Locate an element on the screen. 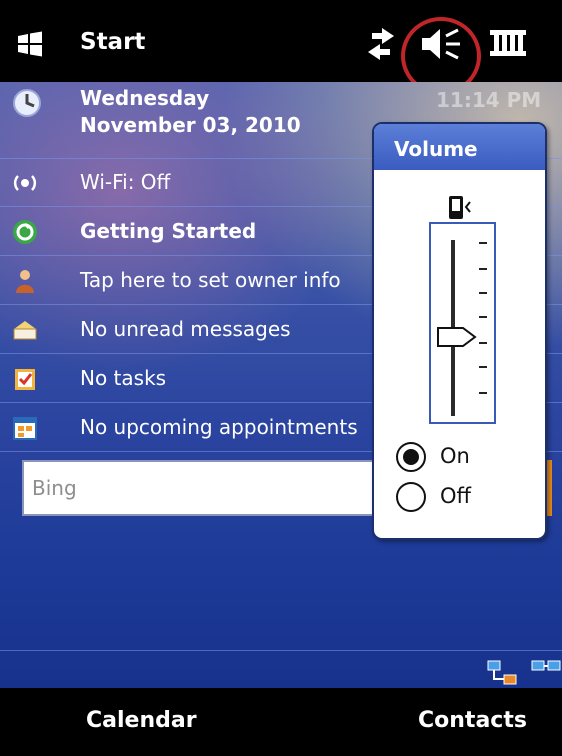  calendar-icon is located at coordinates (25, 428).